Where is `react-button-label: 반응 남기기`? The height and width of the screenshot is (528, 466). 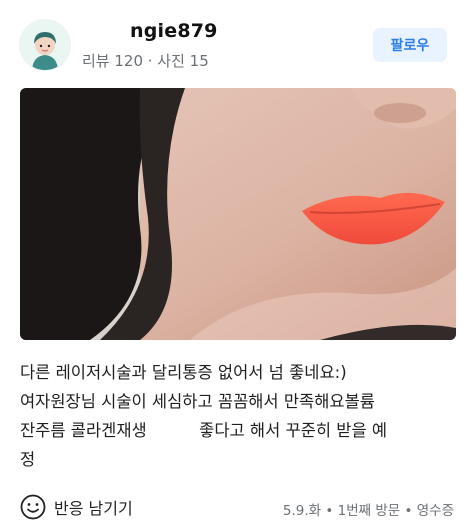 react-button-label: 반응 남기기 is located at coordinates (93, 508).